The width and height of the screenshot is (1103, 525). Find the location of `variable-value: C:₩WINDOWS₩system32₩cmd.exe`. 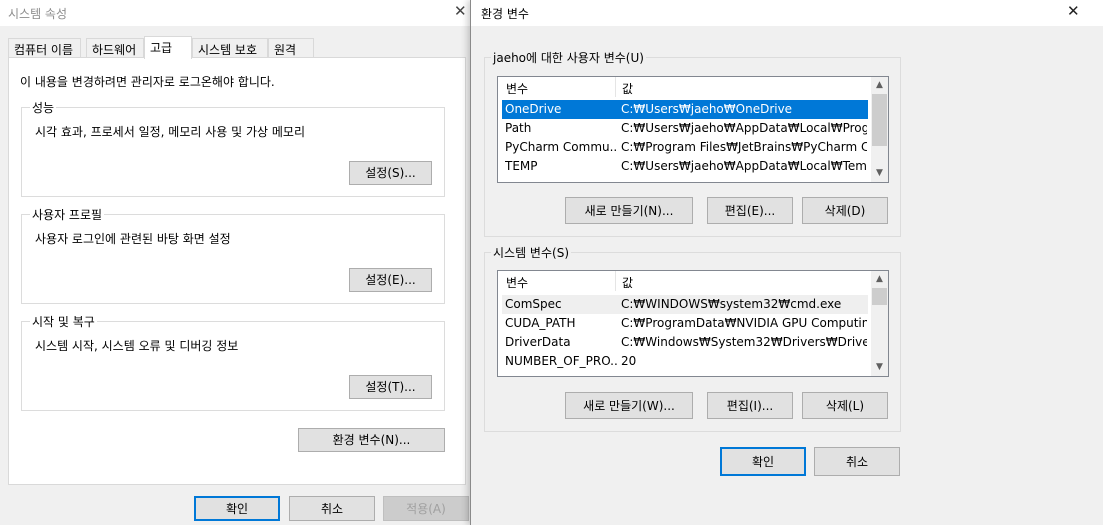

variable-value: C:₩WINDOWS₩system32₩cmd.exe is located at coordinates (731, 304).